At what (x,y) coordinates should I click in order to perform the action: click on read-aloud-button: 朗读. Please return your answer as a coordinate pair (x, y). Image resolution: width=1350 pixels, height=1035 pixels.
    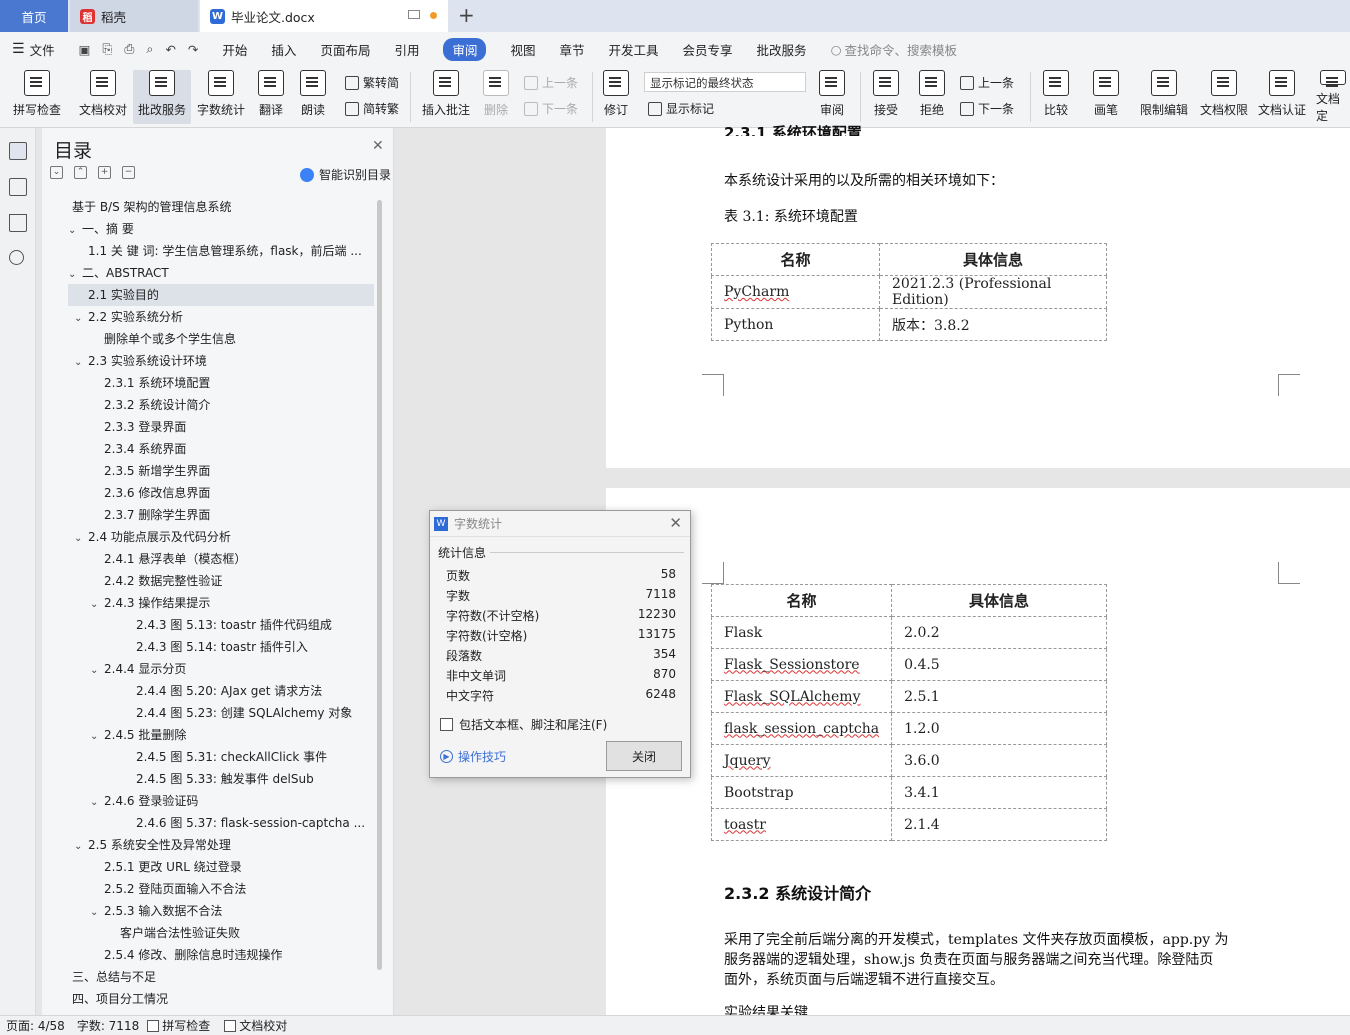
    Looking at the image, I should click on (313, 97).